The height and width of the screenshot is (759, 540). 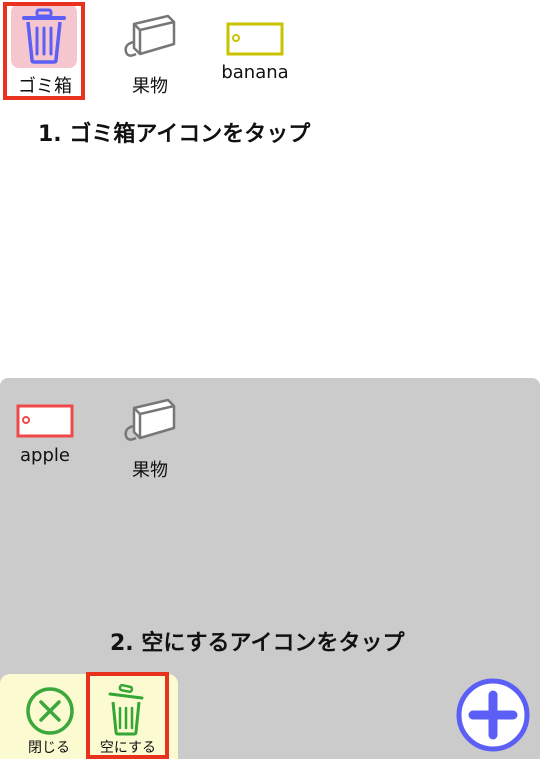 I want to click on circle-plus-icon, so click(x=493, y=715).